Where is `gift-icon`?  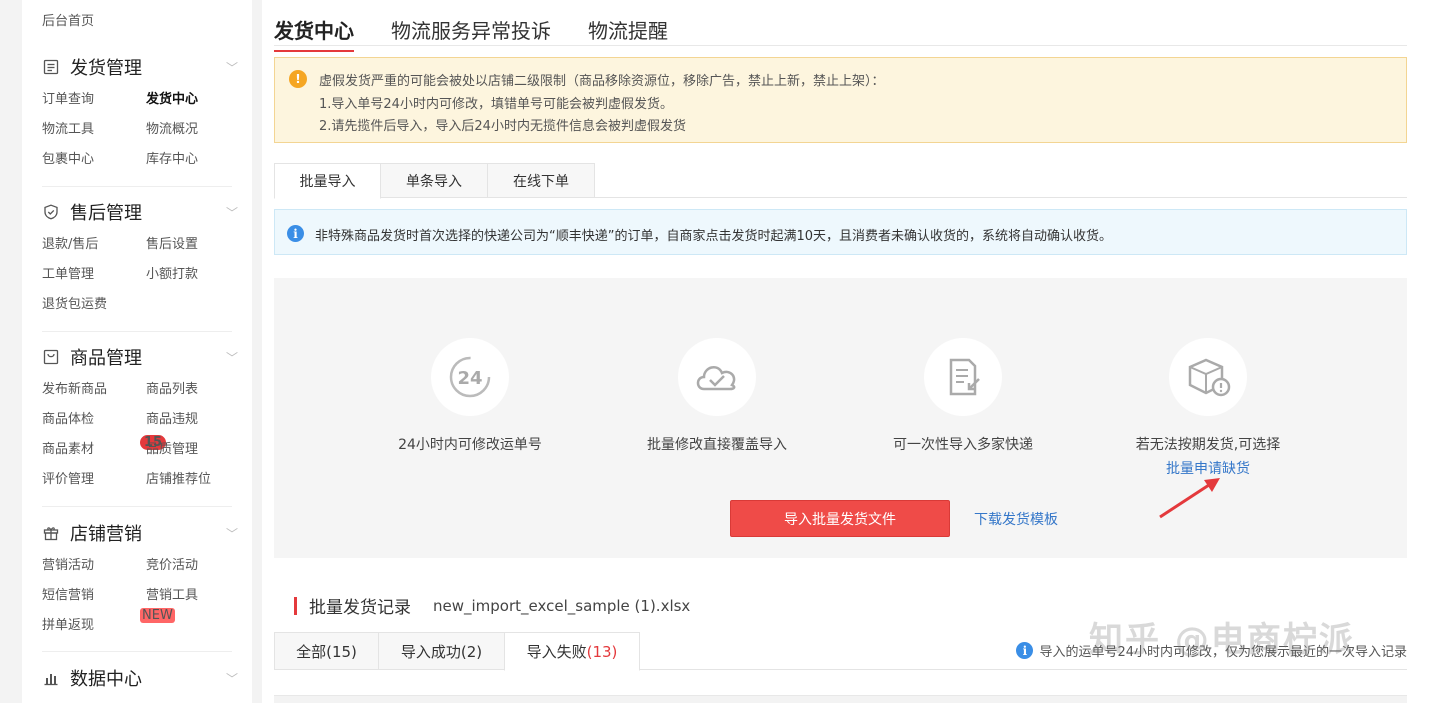 gift-icon is located at coordinates (51, 533).